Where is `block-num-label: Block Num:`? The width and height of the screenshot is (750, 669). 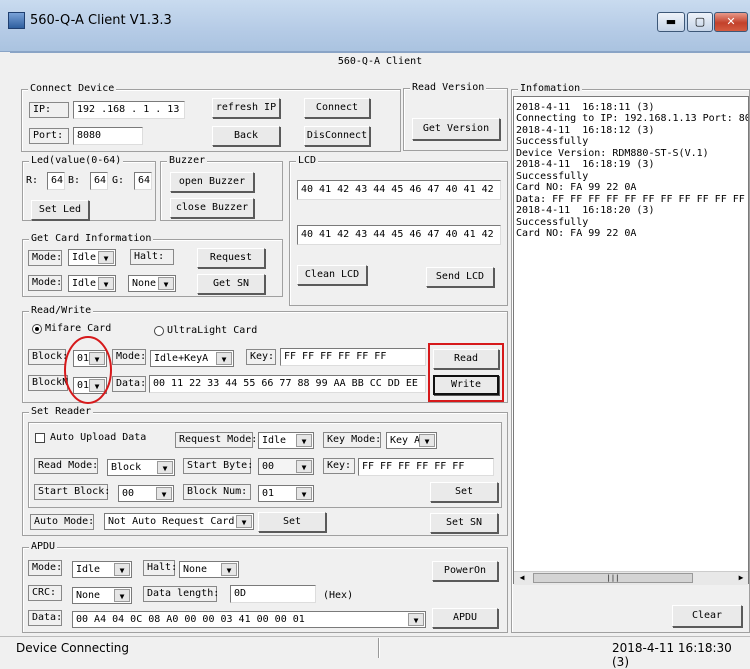 block-num-label: Block Num: is located at coordinates (217, 492).